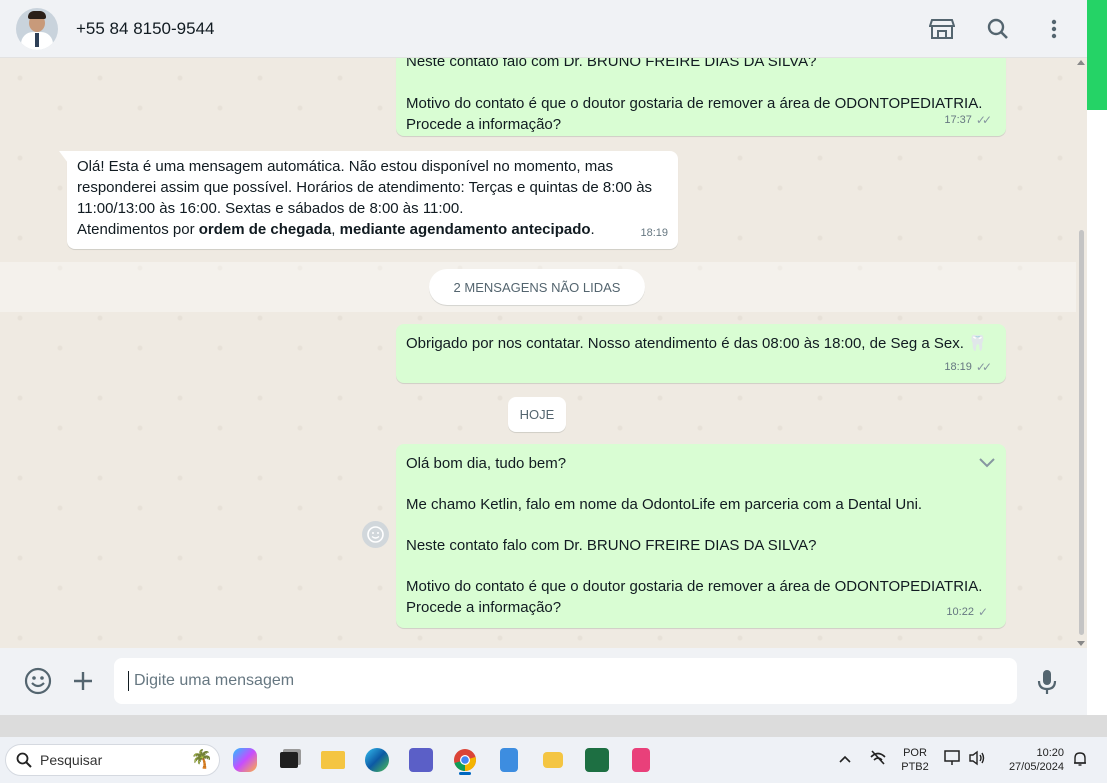 The width and height of the screenshot is (1107, 783). What do you see at coordinates (537, 287) in the screenshot?
I see `unread-divider: 2 MENSAGENS NÃO LIDAS` at bounding box center [537, 287].